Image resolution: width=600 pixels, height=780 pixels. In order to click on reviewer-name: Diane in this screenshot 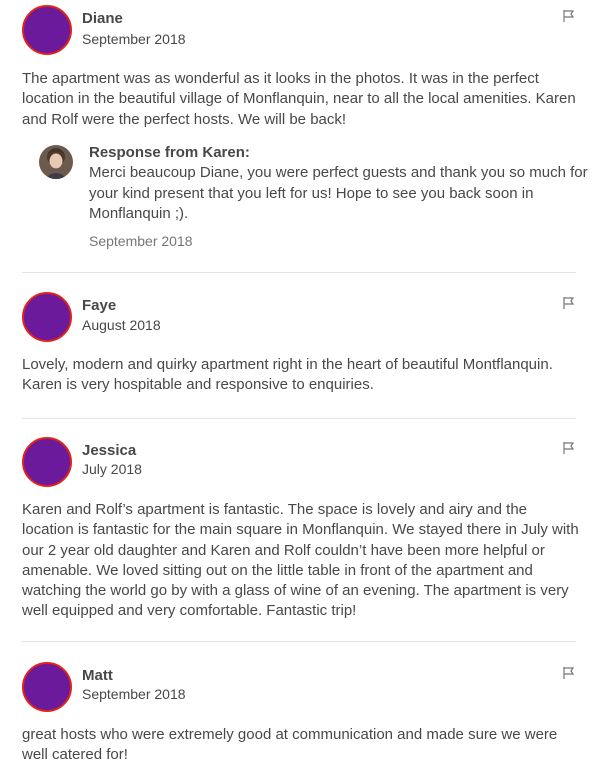, I will do `click(102, 18)`.